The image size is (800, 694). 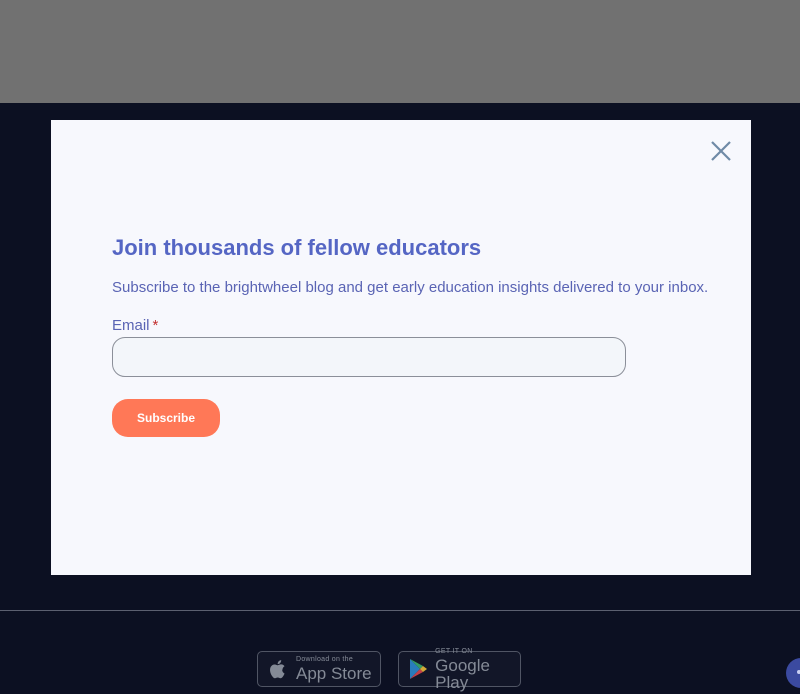 What do you see at coordinates (793, 673) in the screenshot?
I see `chat-launcher-button` at bounding box center [793, 673].